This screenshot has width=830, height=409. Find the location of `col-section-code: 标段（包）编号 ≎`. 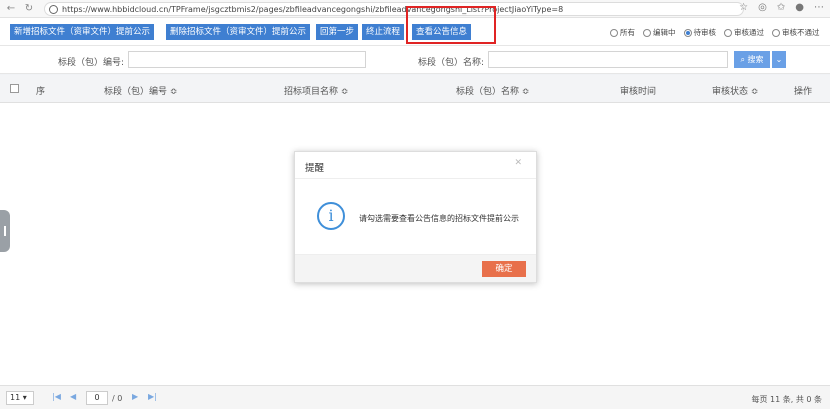

col-section-code: 标段（包）编号 ≎ is located at coordinates (140, 90).